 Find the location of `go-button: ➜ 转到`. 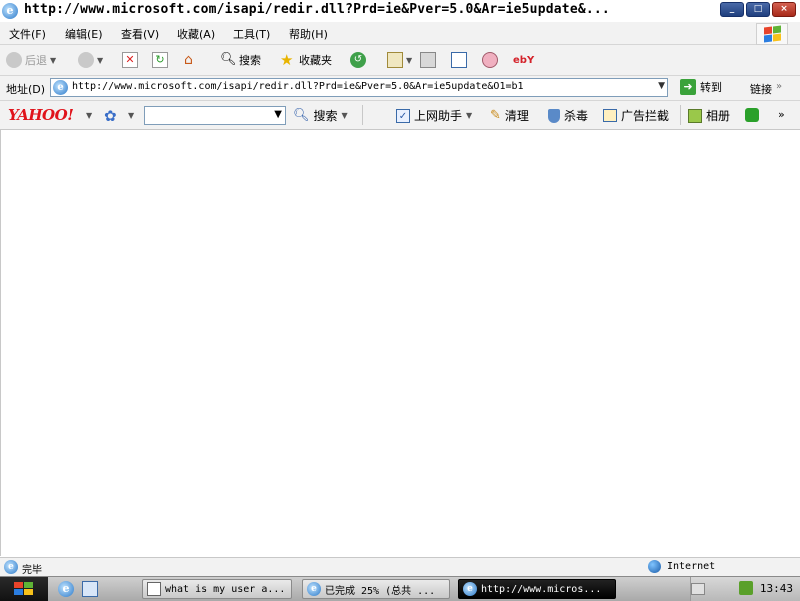

go-button: ➜ 转到 is located at coordinates (701, 87).